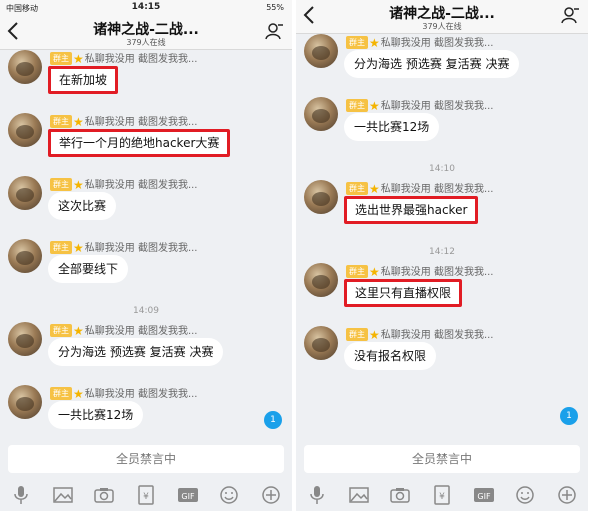 The height and width of the screenshot is (511, 600). What do you see at coordinates (146, 311) in the screenshot?
I see `timestamp: 14:09` at bounding box center [146, 311].